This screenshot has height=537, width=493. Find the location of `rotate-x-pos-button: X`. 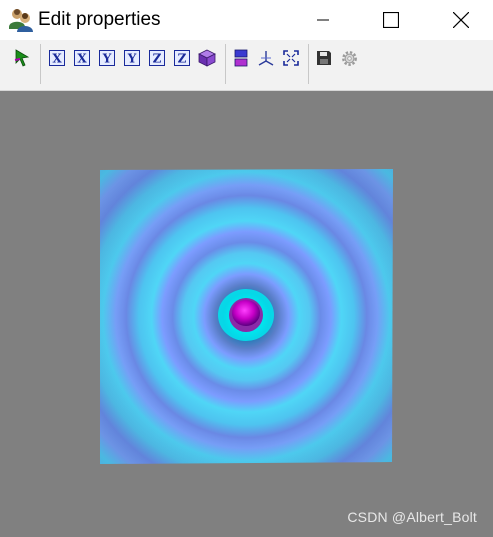

rotate-x-pos-button: X is located at coordinates (82, 58).